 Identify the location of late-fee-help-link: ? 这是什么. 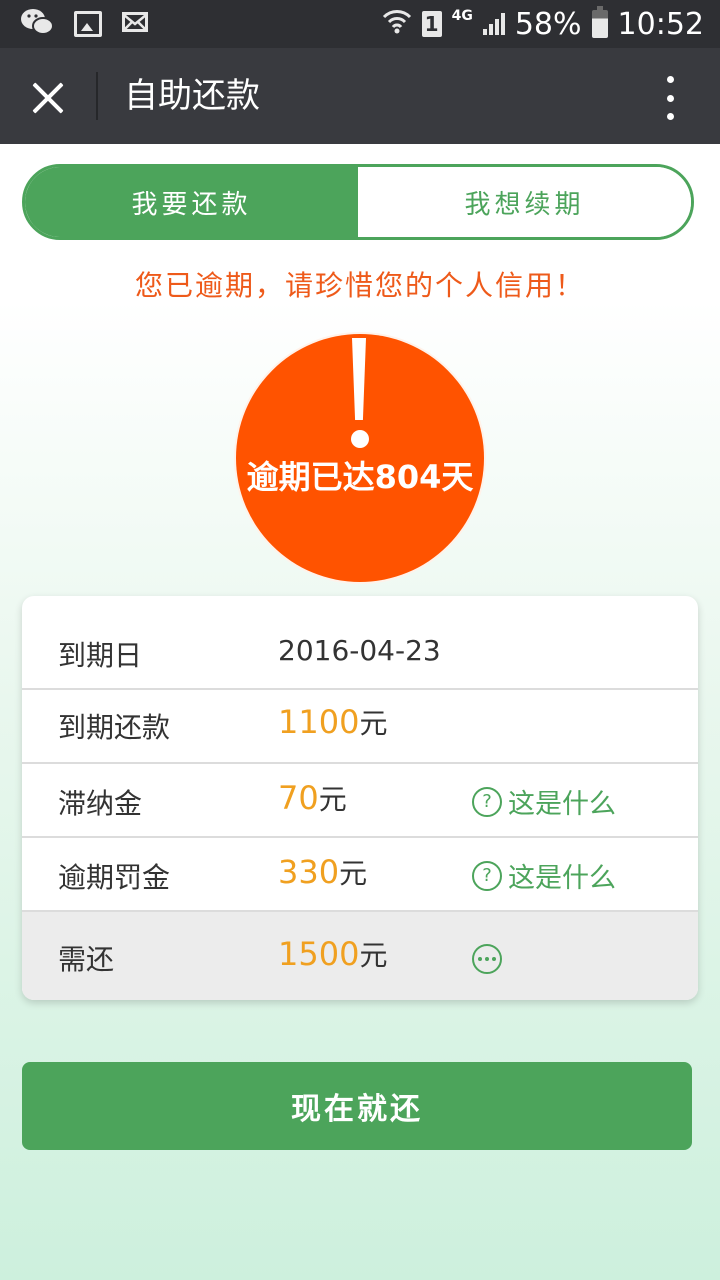
(544, 801).